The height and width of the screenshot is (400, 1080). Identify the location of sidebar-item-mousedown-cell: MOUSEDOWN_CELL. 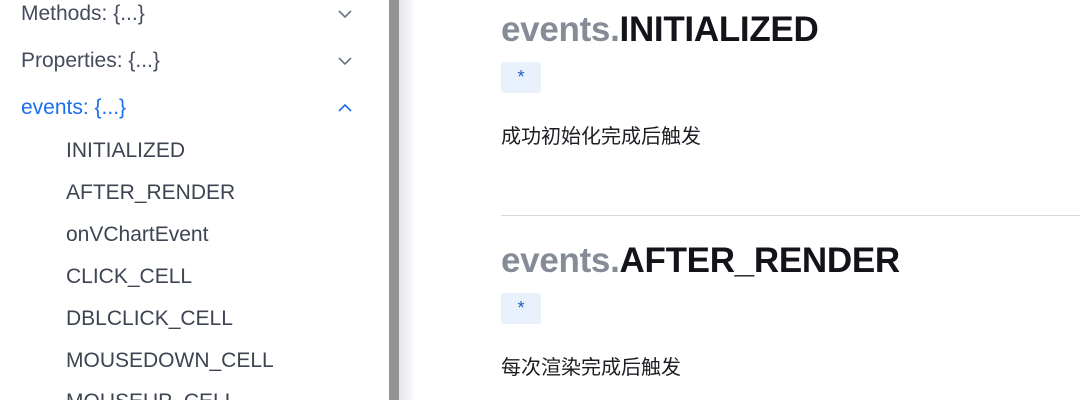
(194, 361).